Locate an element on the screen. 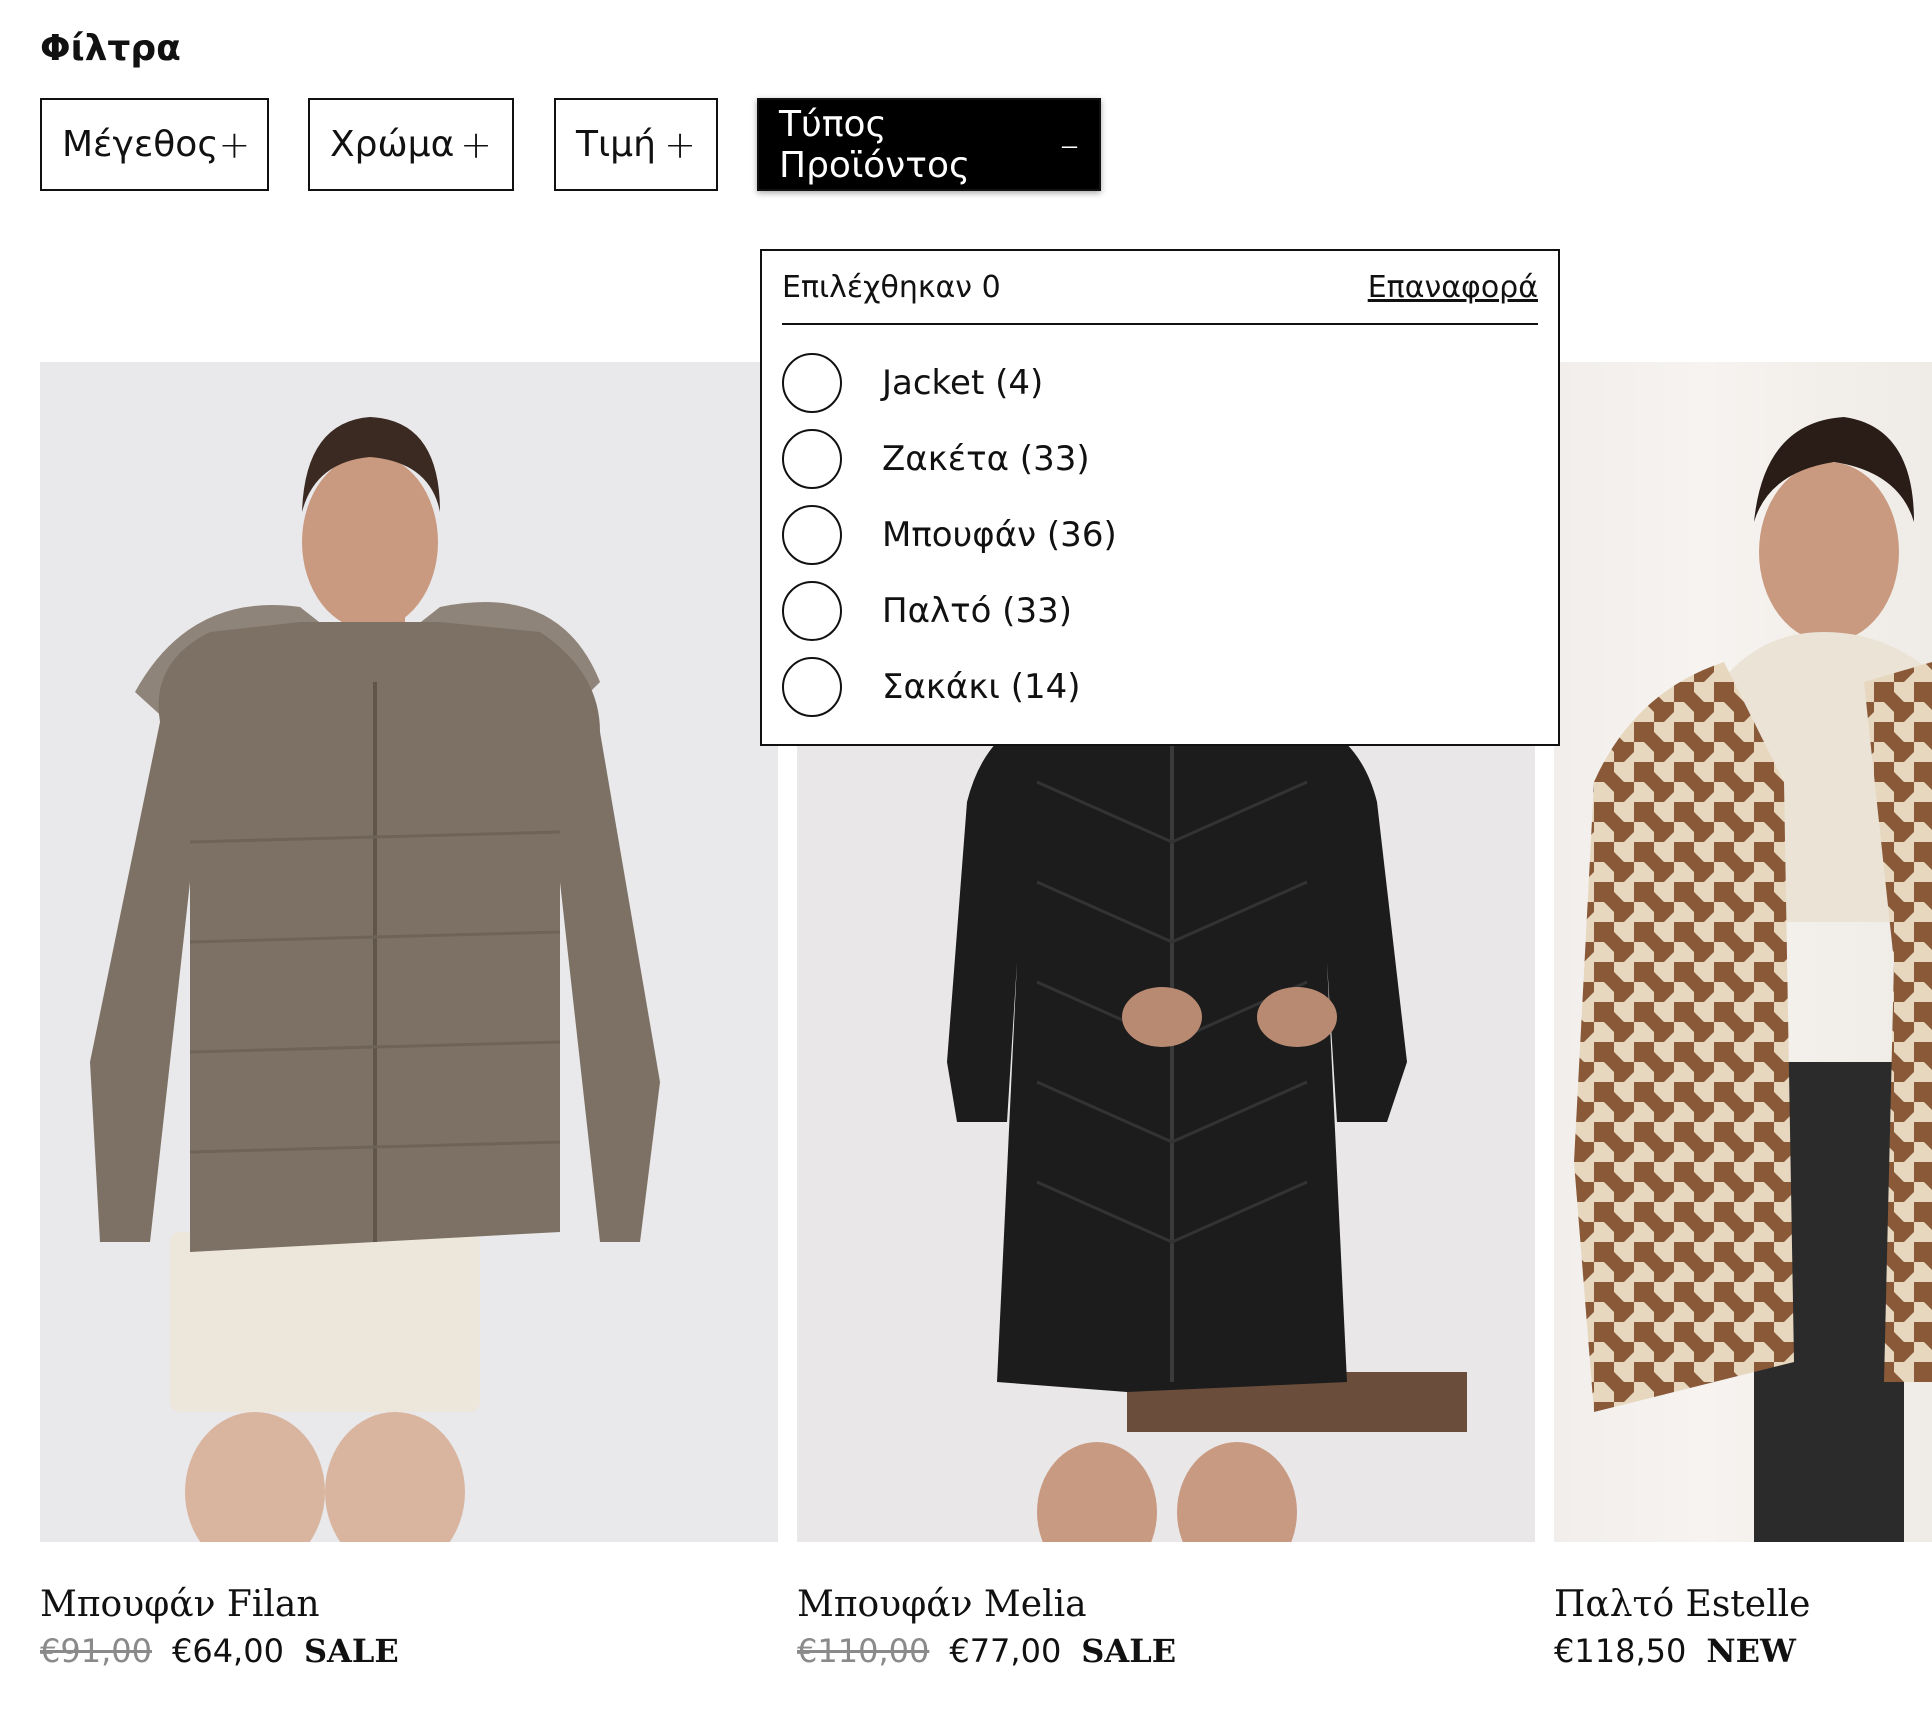 The image size is (1932, 1712). product-prices: €110,00 €77,00 SALE is located at coordinates (986, 1651).